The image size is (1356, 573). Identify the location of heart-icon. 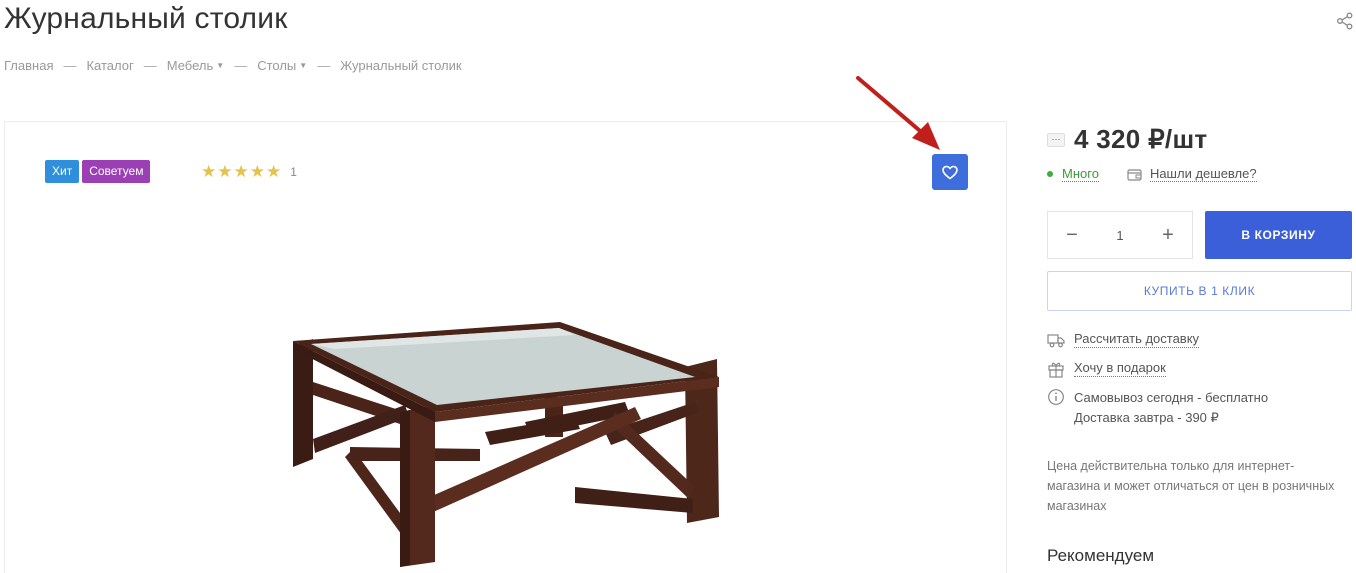
(950, 172).